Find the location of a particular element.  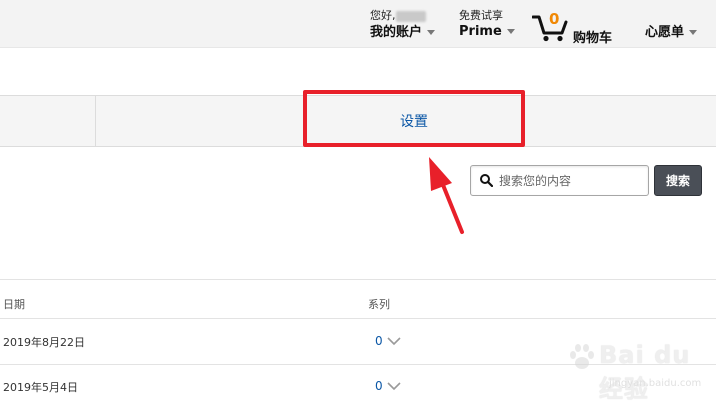

wishlist-menu: 心愿单 is located at coordinates (671, 32).